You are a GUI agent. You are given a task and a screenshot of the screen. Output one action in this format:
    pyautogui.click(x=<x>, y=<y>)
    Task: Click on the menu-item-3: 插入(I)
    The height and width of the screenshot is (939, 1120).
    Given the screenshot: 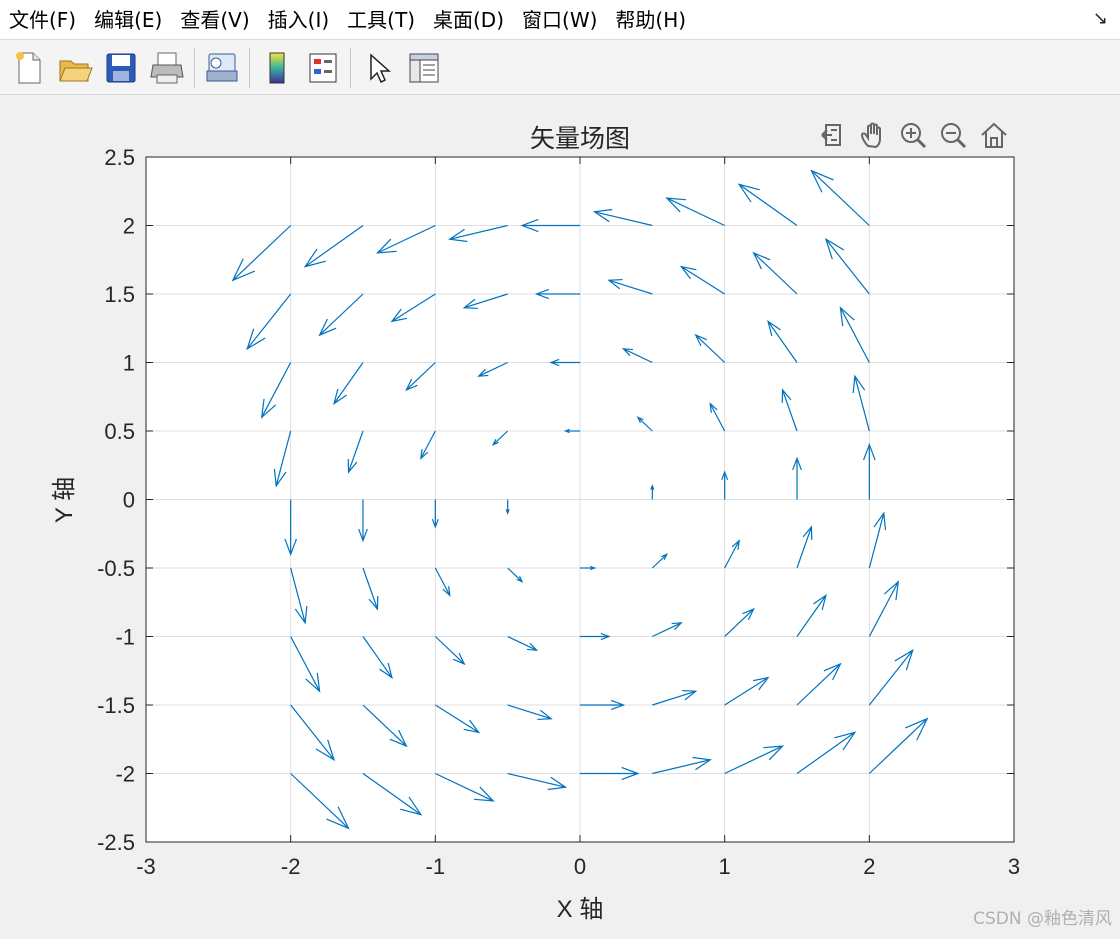 What is the action you would take?
    pyautogui.click(x=299, y=20)
    